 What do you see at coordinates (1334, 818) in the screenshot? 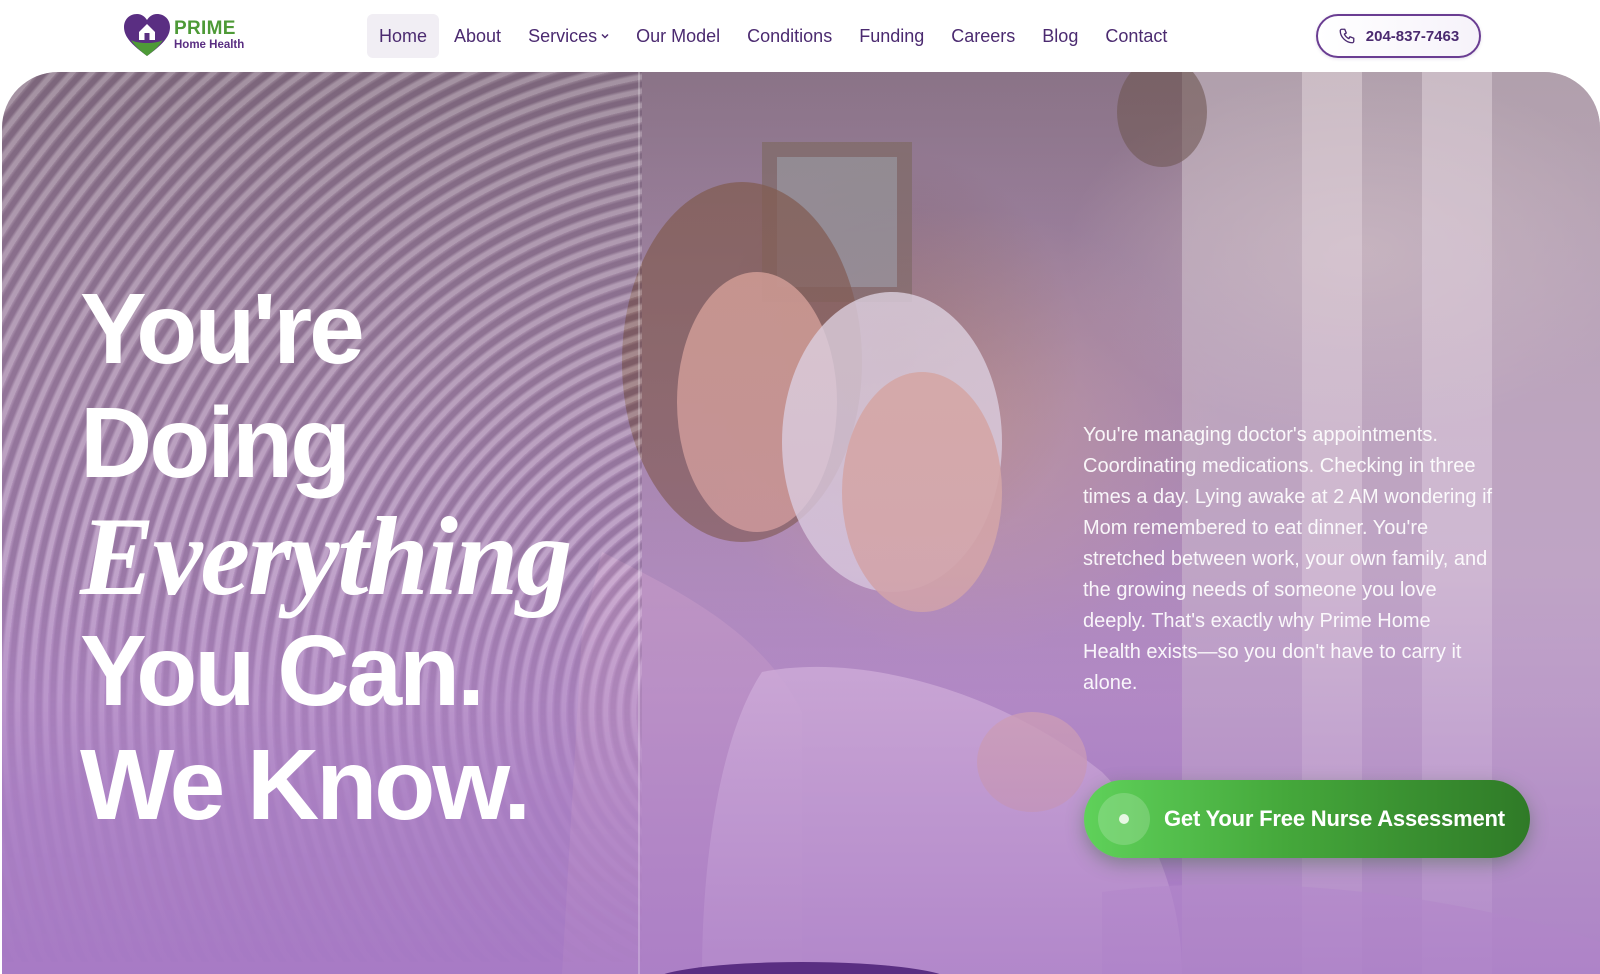
I see `cta-label: Get Your Free Nurse Assessment` at bounding box center [1334, 818].